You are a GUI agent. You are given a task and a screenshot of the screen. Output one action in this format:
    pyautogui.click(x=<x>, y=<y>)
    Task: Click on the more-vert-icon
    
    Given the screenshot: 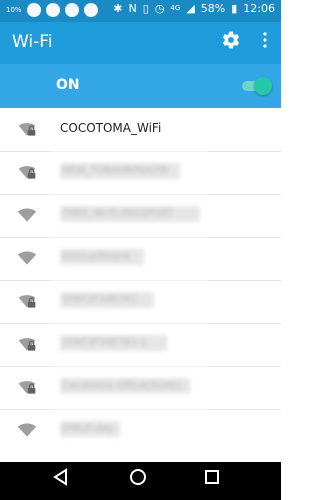 What is the action you would take?
    pyautogui.click(x=265, y=40)
    